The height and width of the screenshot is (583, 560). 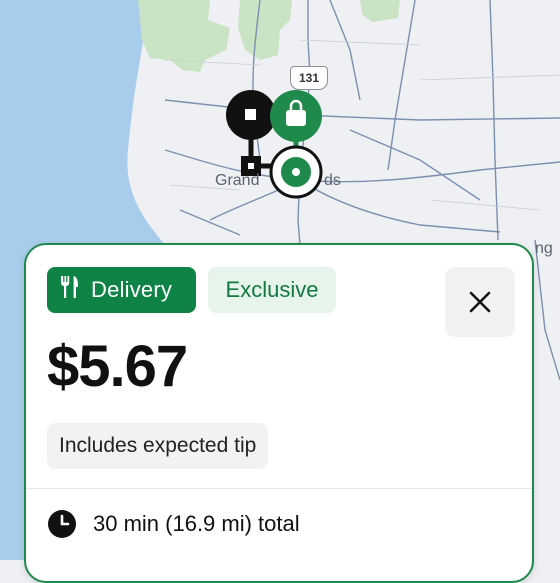 I want to click on close-icon, so click(x=480, y=302).